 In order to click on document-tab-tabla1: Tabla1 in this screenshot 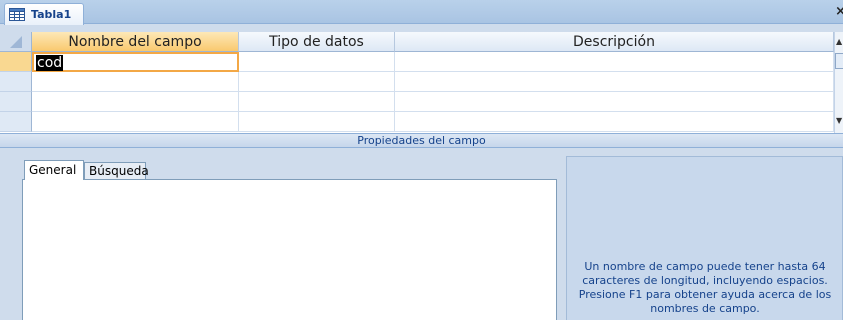, I will do `click(44, 14)`.